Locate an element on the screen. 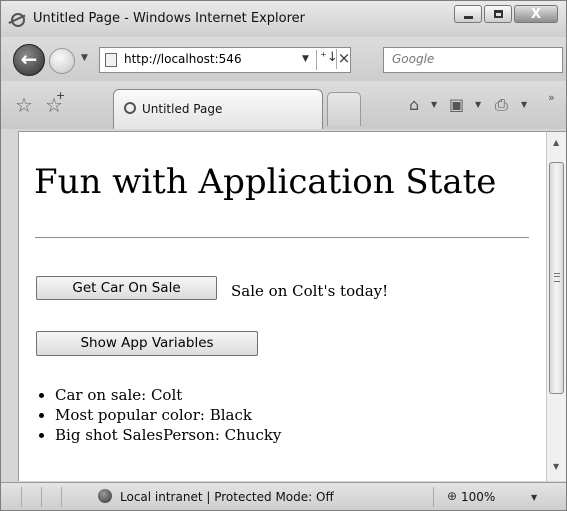  scroll-up-icon: ▲ is located at coordinates (556, 142).